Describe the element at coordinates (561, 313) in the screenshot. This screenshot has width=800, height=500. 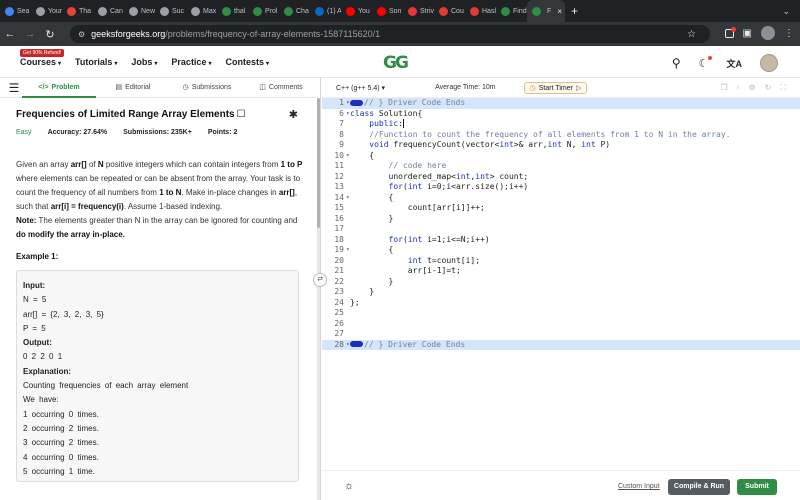
I see `code-line: 25` at that location.